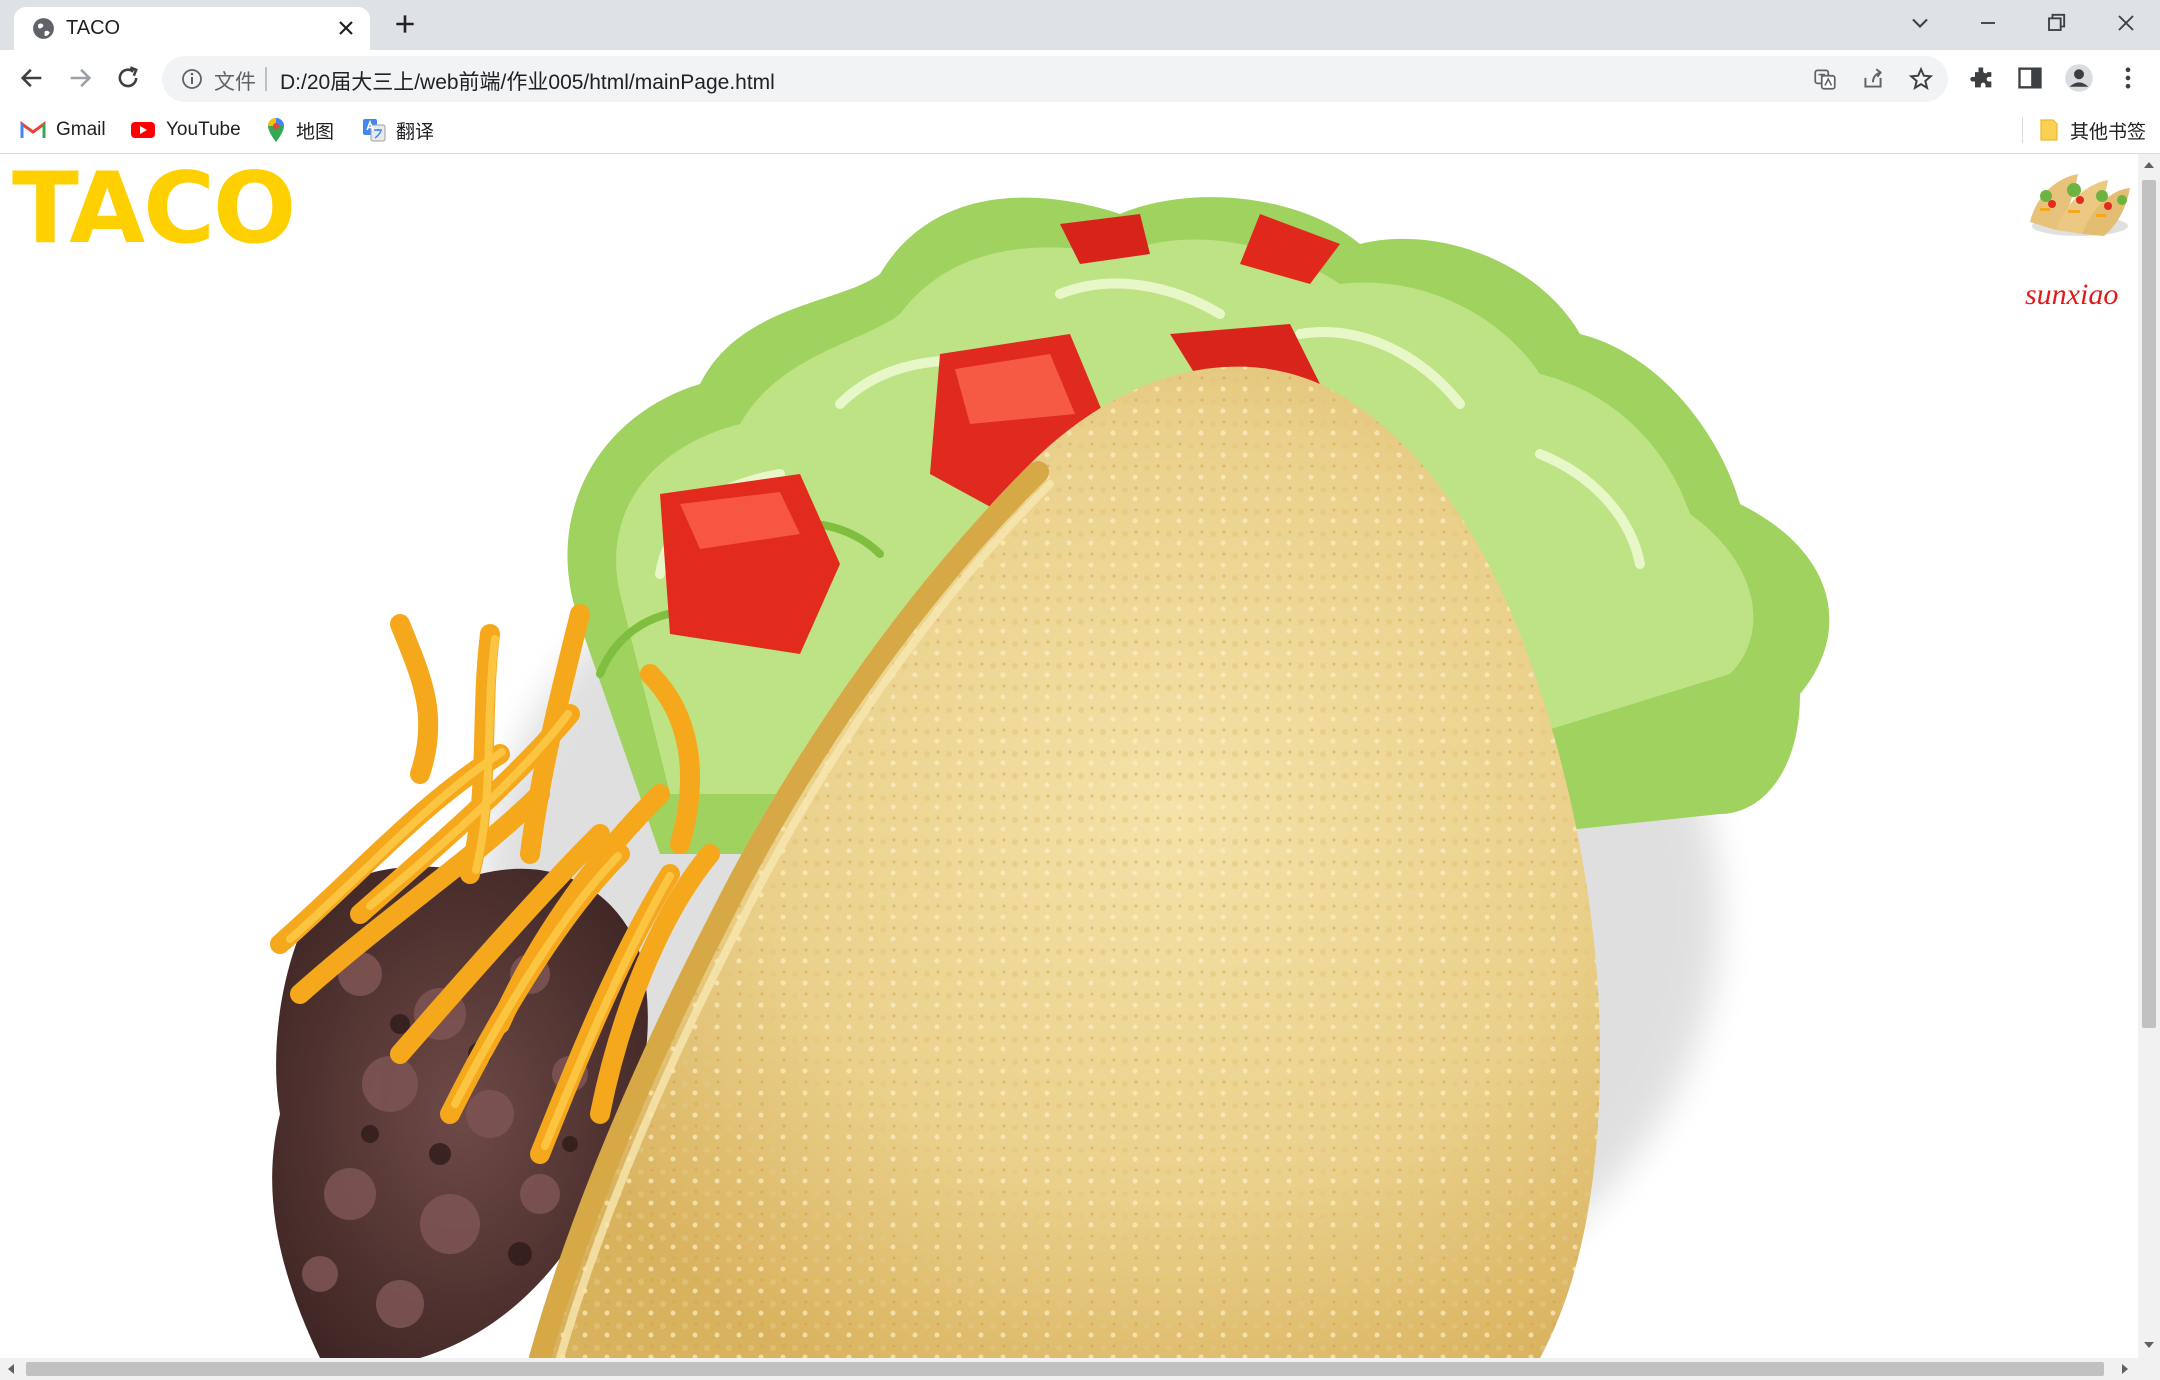  What do you see at coordinates (1873, 79) in the screenshot?
I see `share-icon` at bounding box center [1873, 79].